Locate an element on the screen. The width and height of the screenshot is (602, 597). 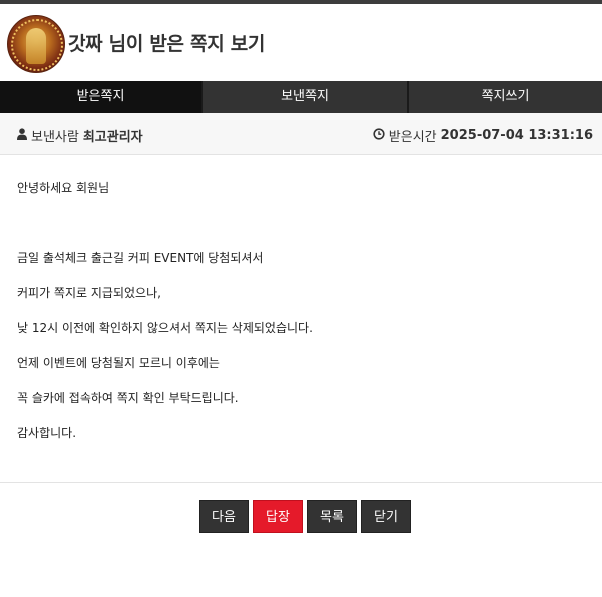
action-buttons: 다음 답장 목록 닫기 is located at coordinates (305, 516).